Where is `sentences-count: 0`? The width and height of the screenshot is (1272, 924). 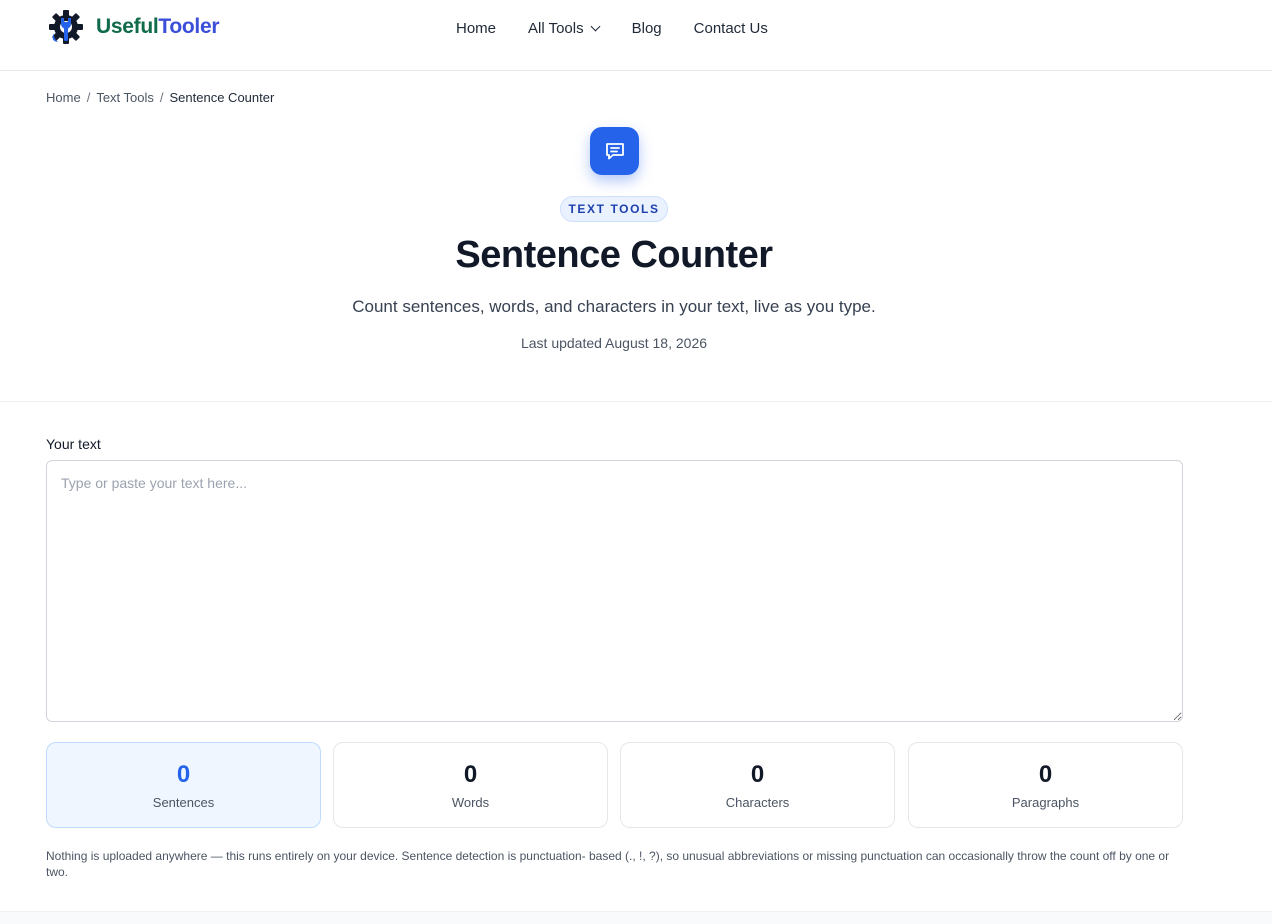
sentences-count: 0 is located at coordinates (183, 774).